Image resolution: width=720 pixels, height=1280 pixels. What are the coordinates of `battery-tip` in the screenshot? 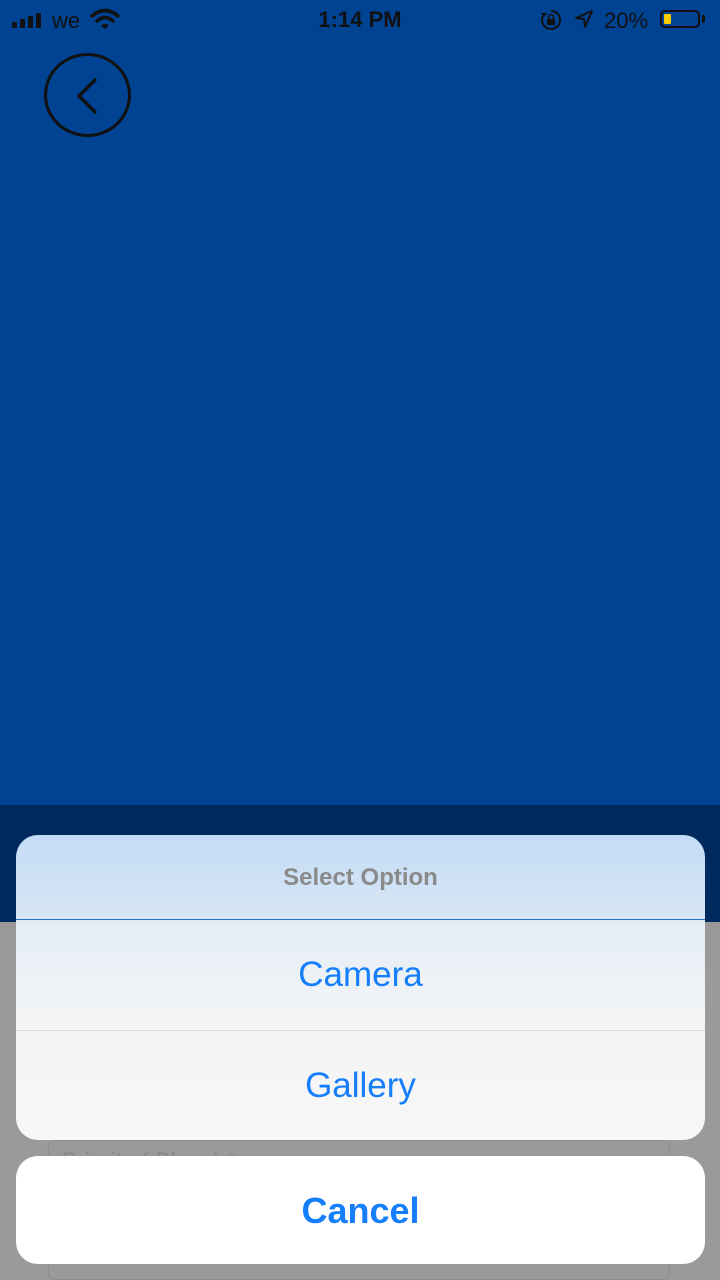 It's located at (703, 19).